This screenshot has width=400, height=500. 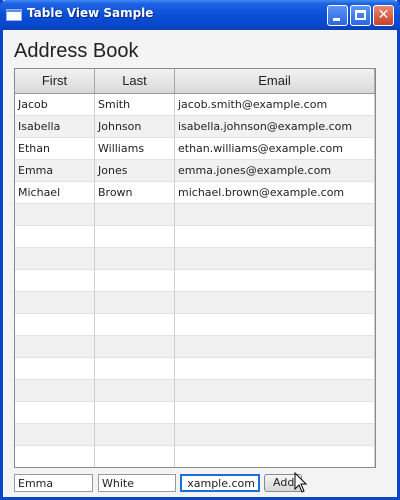 What do you see at coordinates (55, 193) in the screenshot?
I see `cell-first: Michael` at bounding box center [55, 193].